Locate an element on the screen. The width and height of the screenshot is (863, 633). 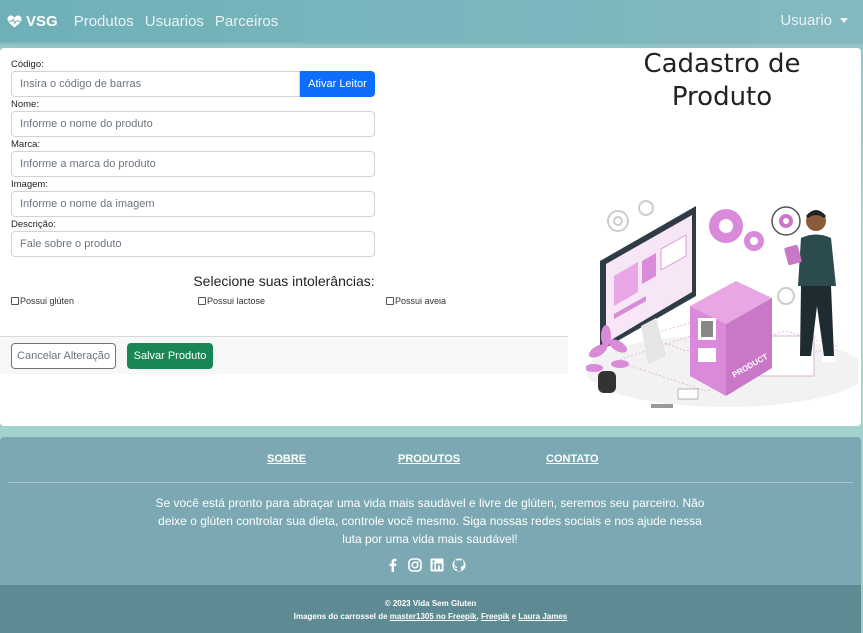
nav-link-parceiros: Parceiros is located at coordinates (246, 21).